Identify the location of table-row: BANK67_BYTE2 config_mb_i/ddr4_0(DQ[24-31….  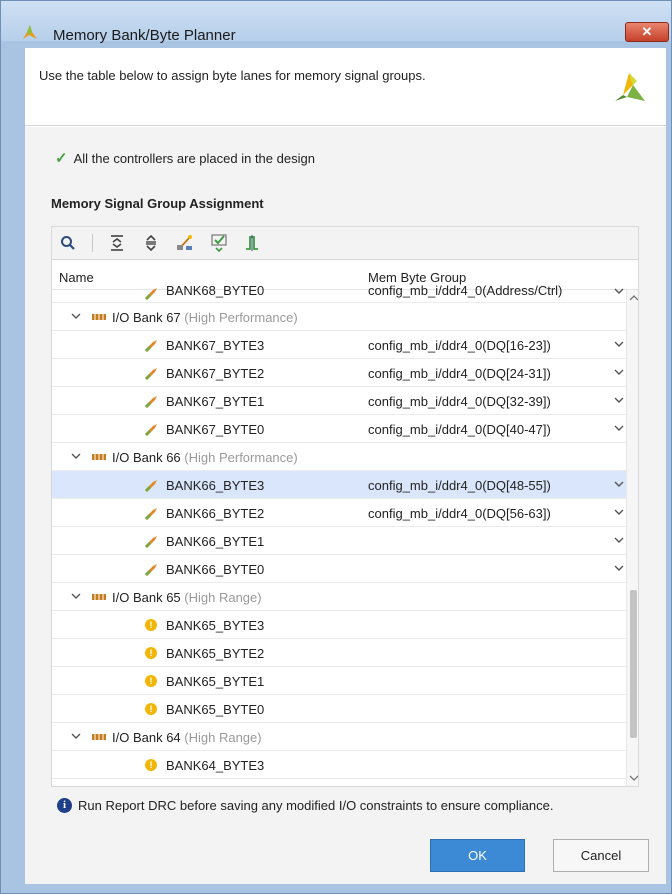
(339, 373).